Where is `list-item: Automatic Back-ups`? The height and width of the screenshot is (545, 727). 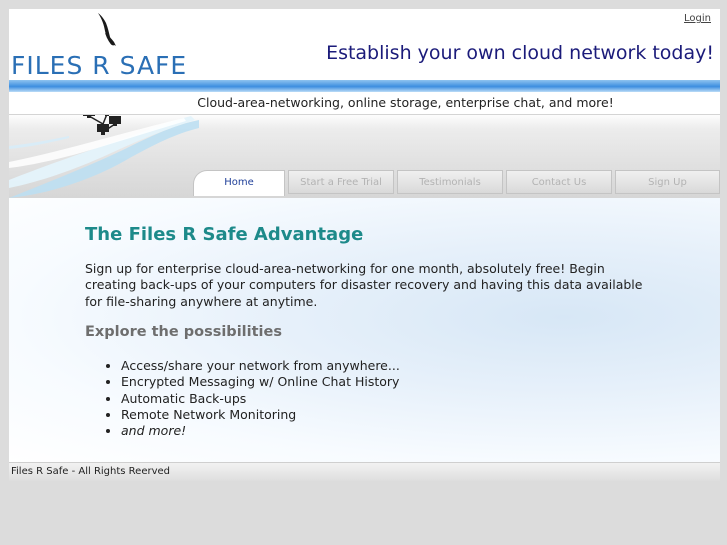 list-item: Automatic Back-ups is located at coordinates (260, 399).